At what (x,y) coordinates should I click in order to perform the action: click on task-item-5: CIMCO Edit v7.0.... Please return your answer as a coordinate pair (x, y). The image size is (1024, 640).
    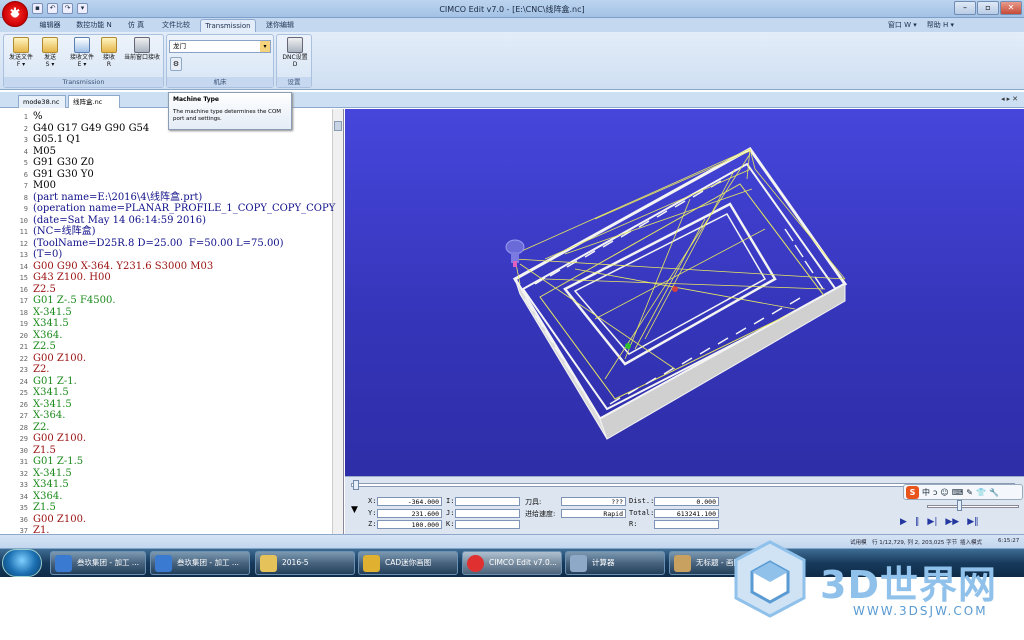
    Looking at the image, I should click on (512, 563).